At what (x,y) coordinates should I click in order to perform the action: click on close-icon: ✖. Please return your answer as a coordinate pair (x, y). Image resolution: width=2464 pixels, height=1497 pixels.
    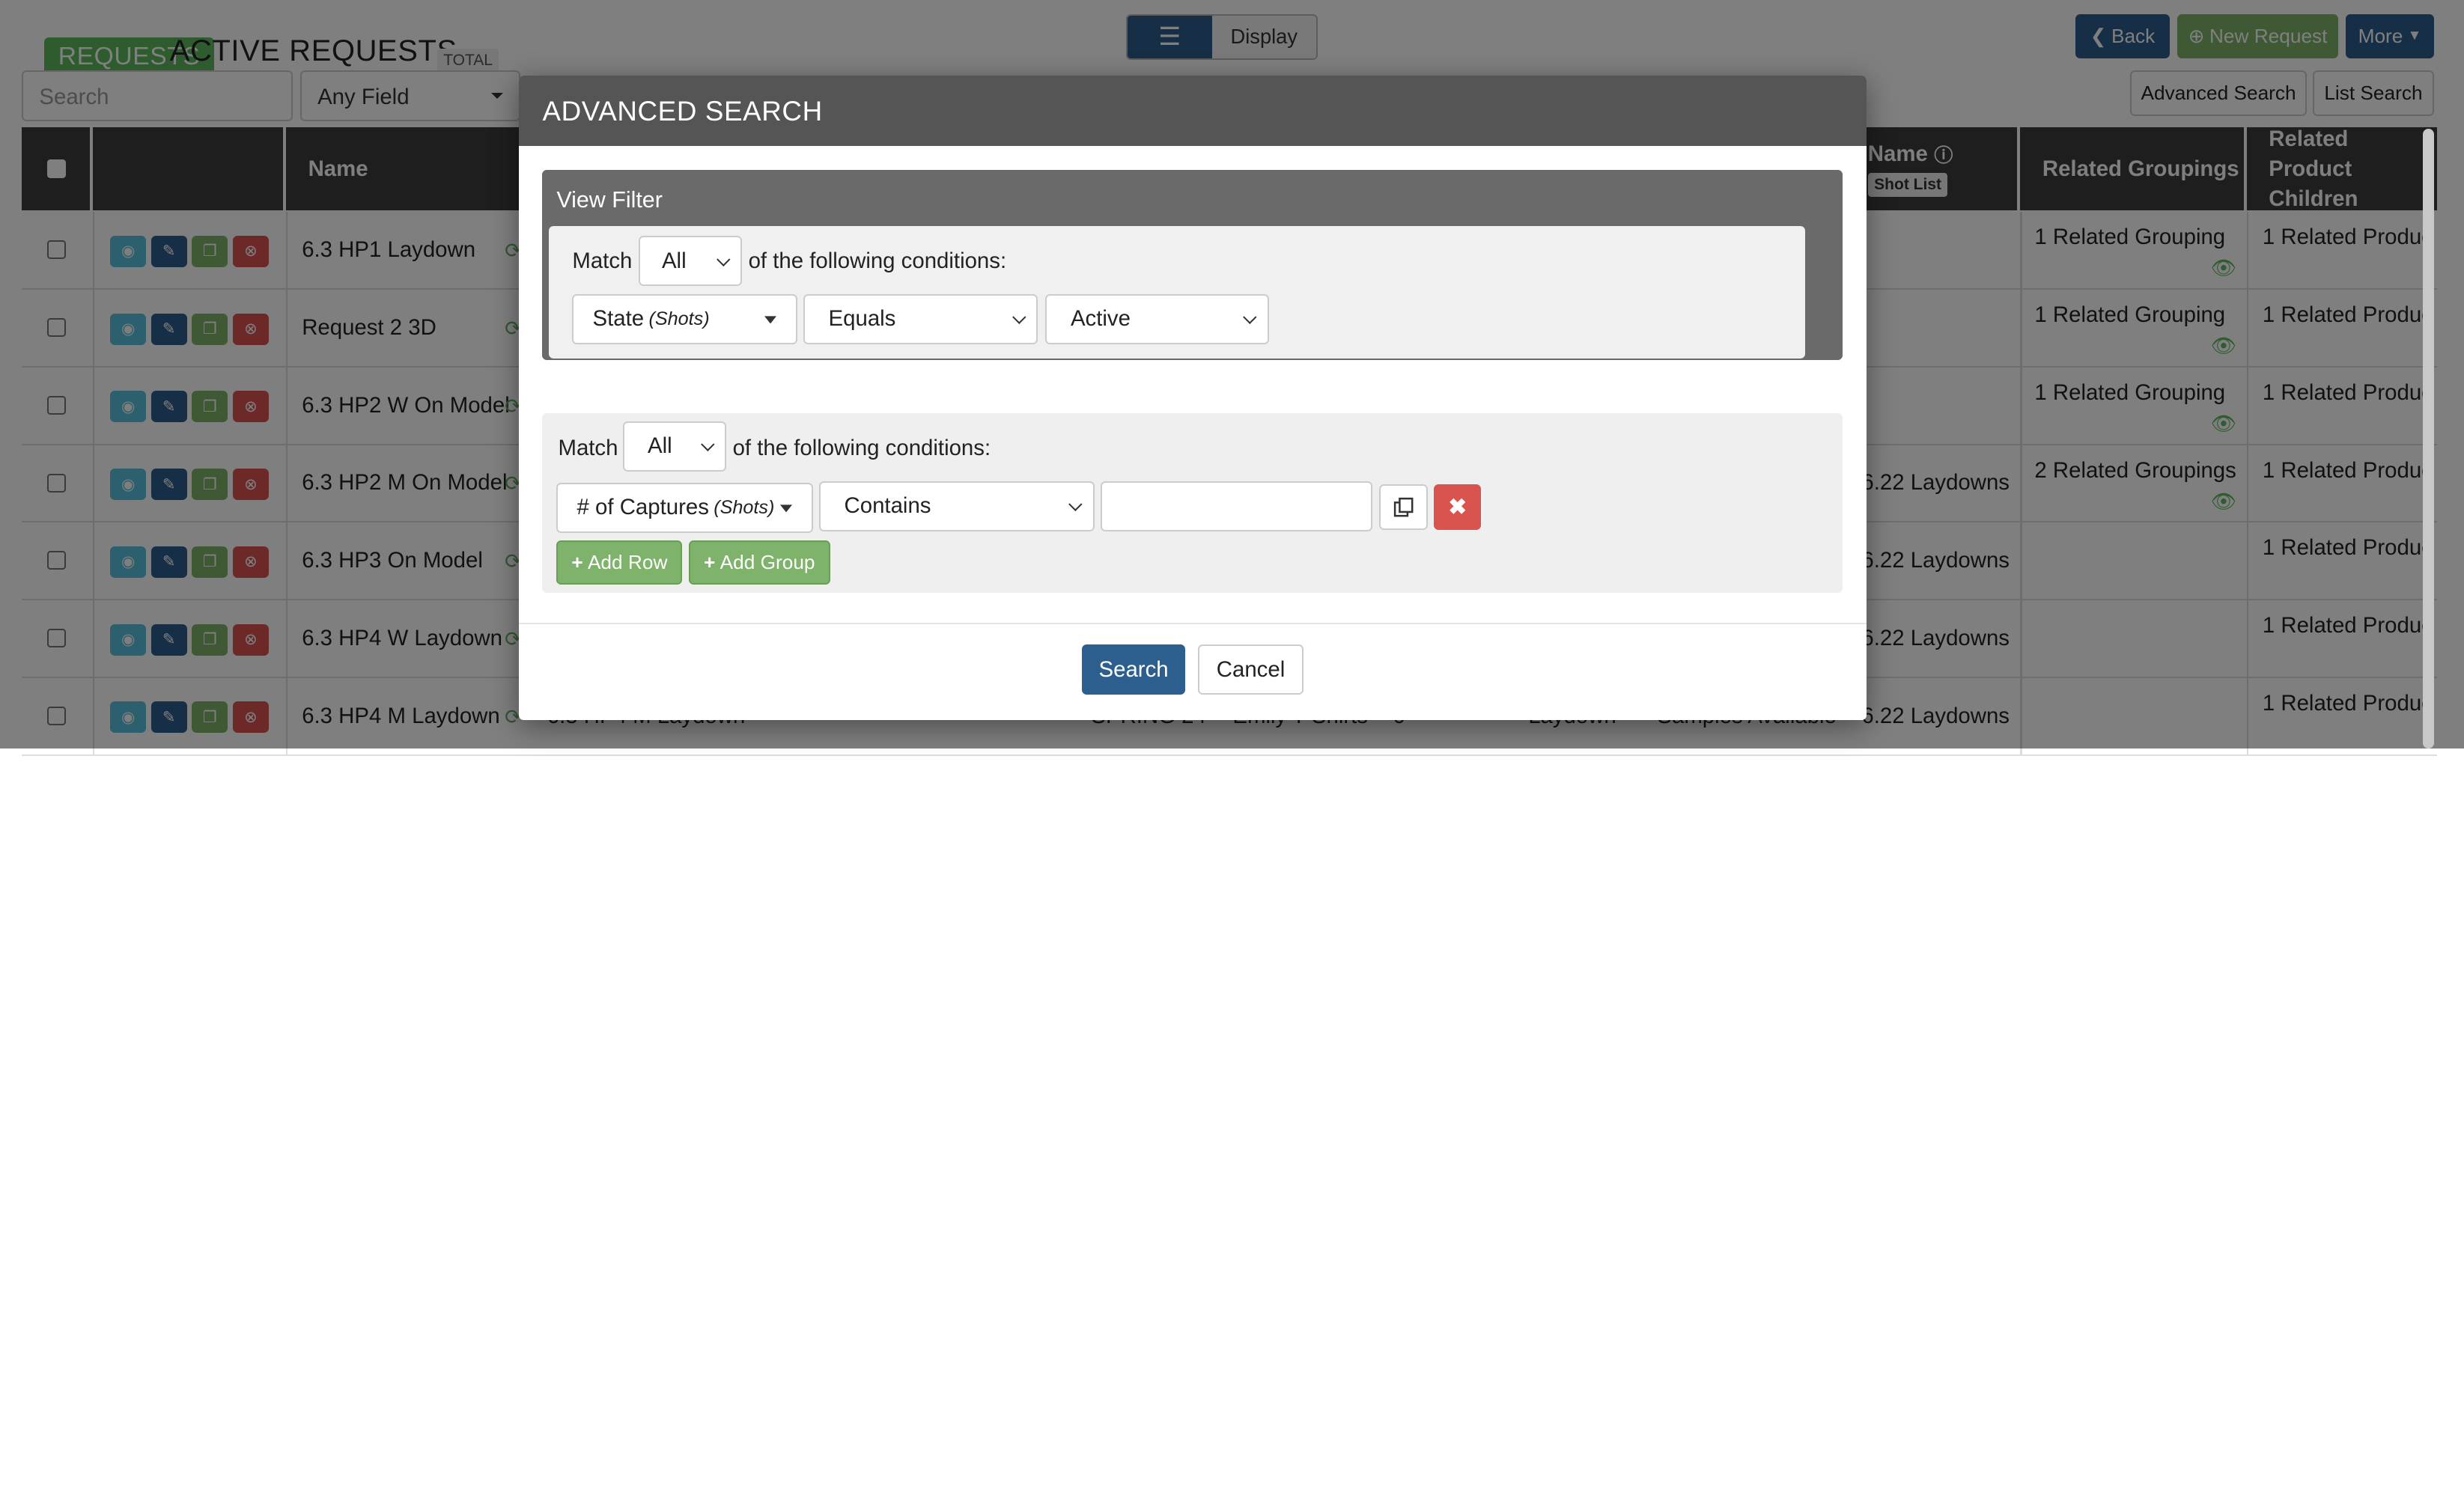
    Looking at the image, I should click on (1457, 507).